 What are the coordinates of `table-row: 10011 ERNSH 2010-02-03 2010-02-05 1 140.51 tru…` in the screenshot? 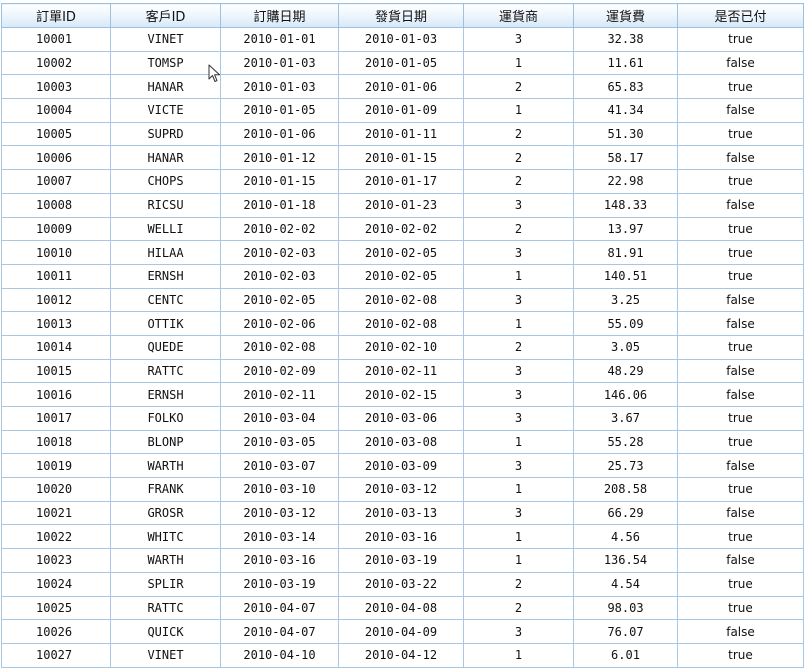 It's located at (402, 276).